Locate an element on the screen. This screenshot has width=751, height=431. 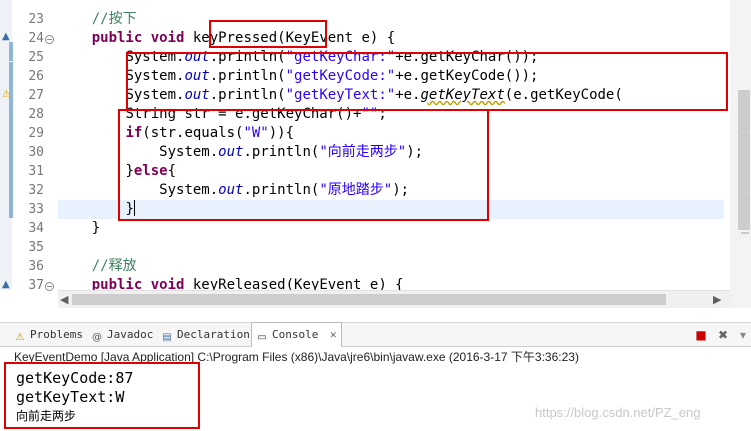
tab-problems: ⚠ Problems is located at coordinates (48, 335).